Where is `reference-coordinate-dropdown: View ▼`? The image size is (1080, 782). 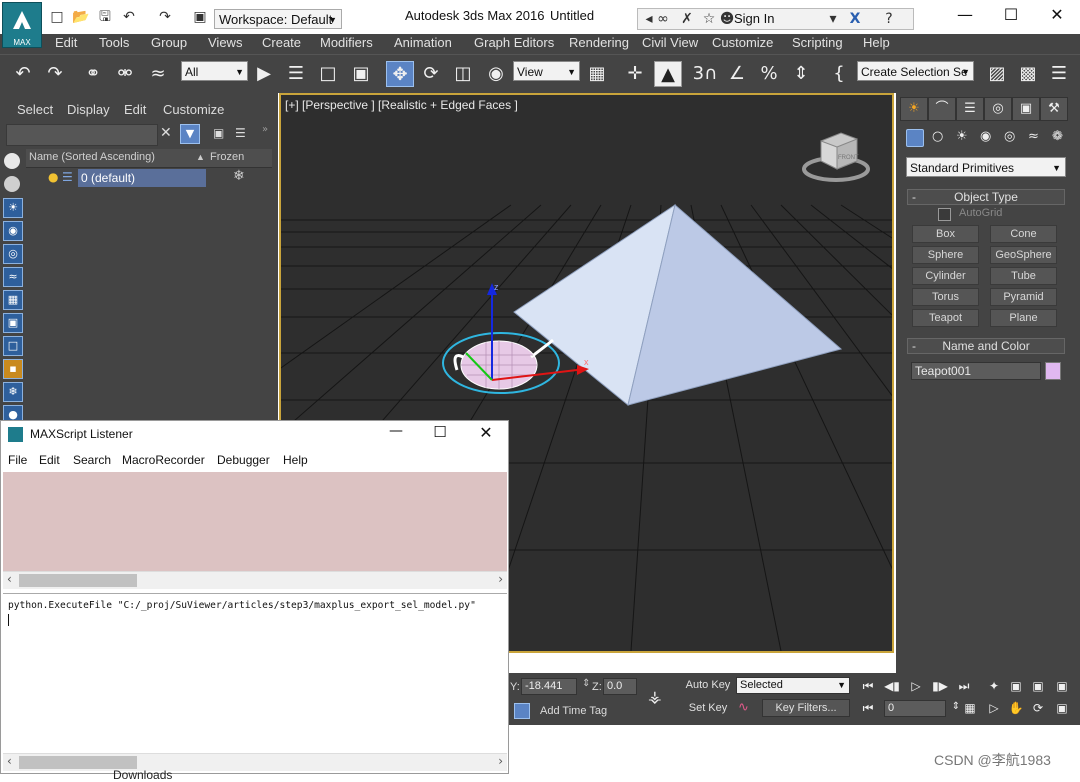 reference-coordinate-dropdown: View ▼ is located at coordinates (546, 71).